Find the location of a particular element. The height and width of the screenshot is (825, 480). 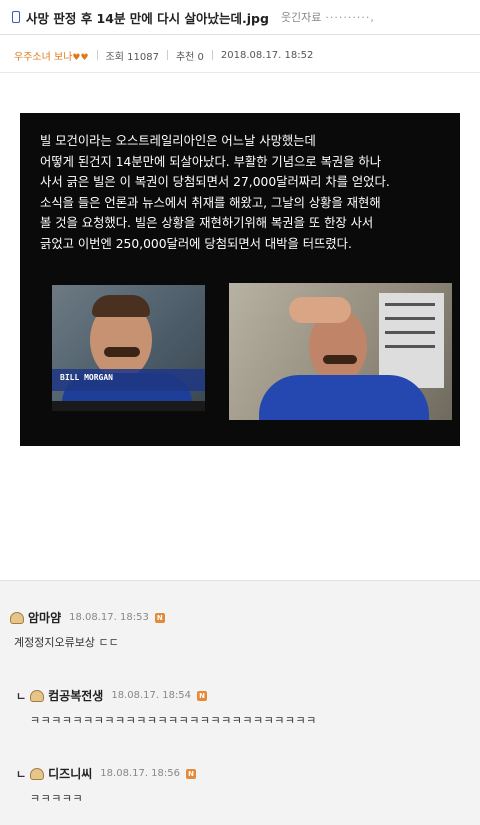

comment-header: 암마얌 18.08.17. 18:53 N is located at coordinates (87, 617).